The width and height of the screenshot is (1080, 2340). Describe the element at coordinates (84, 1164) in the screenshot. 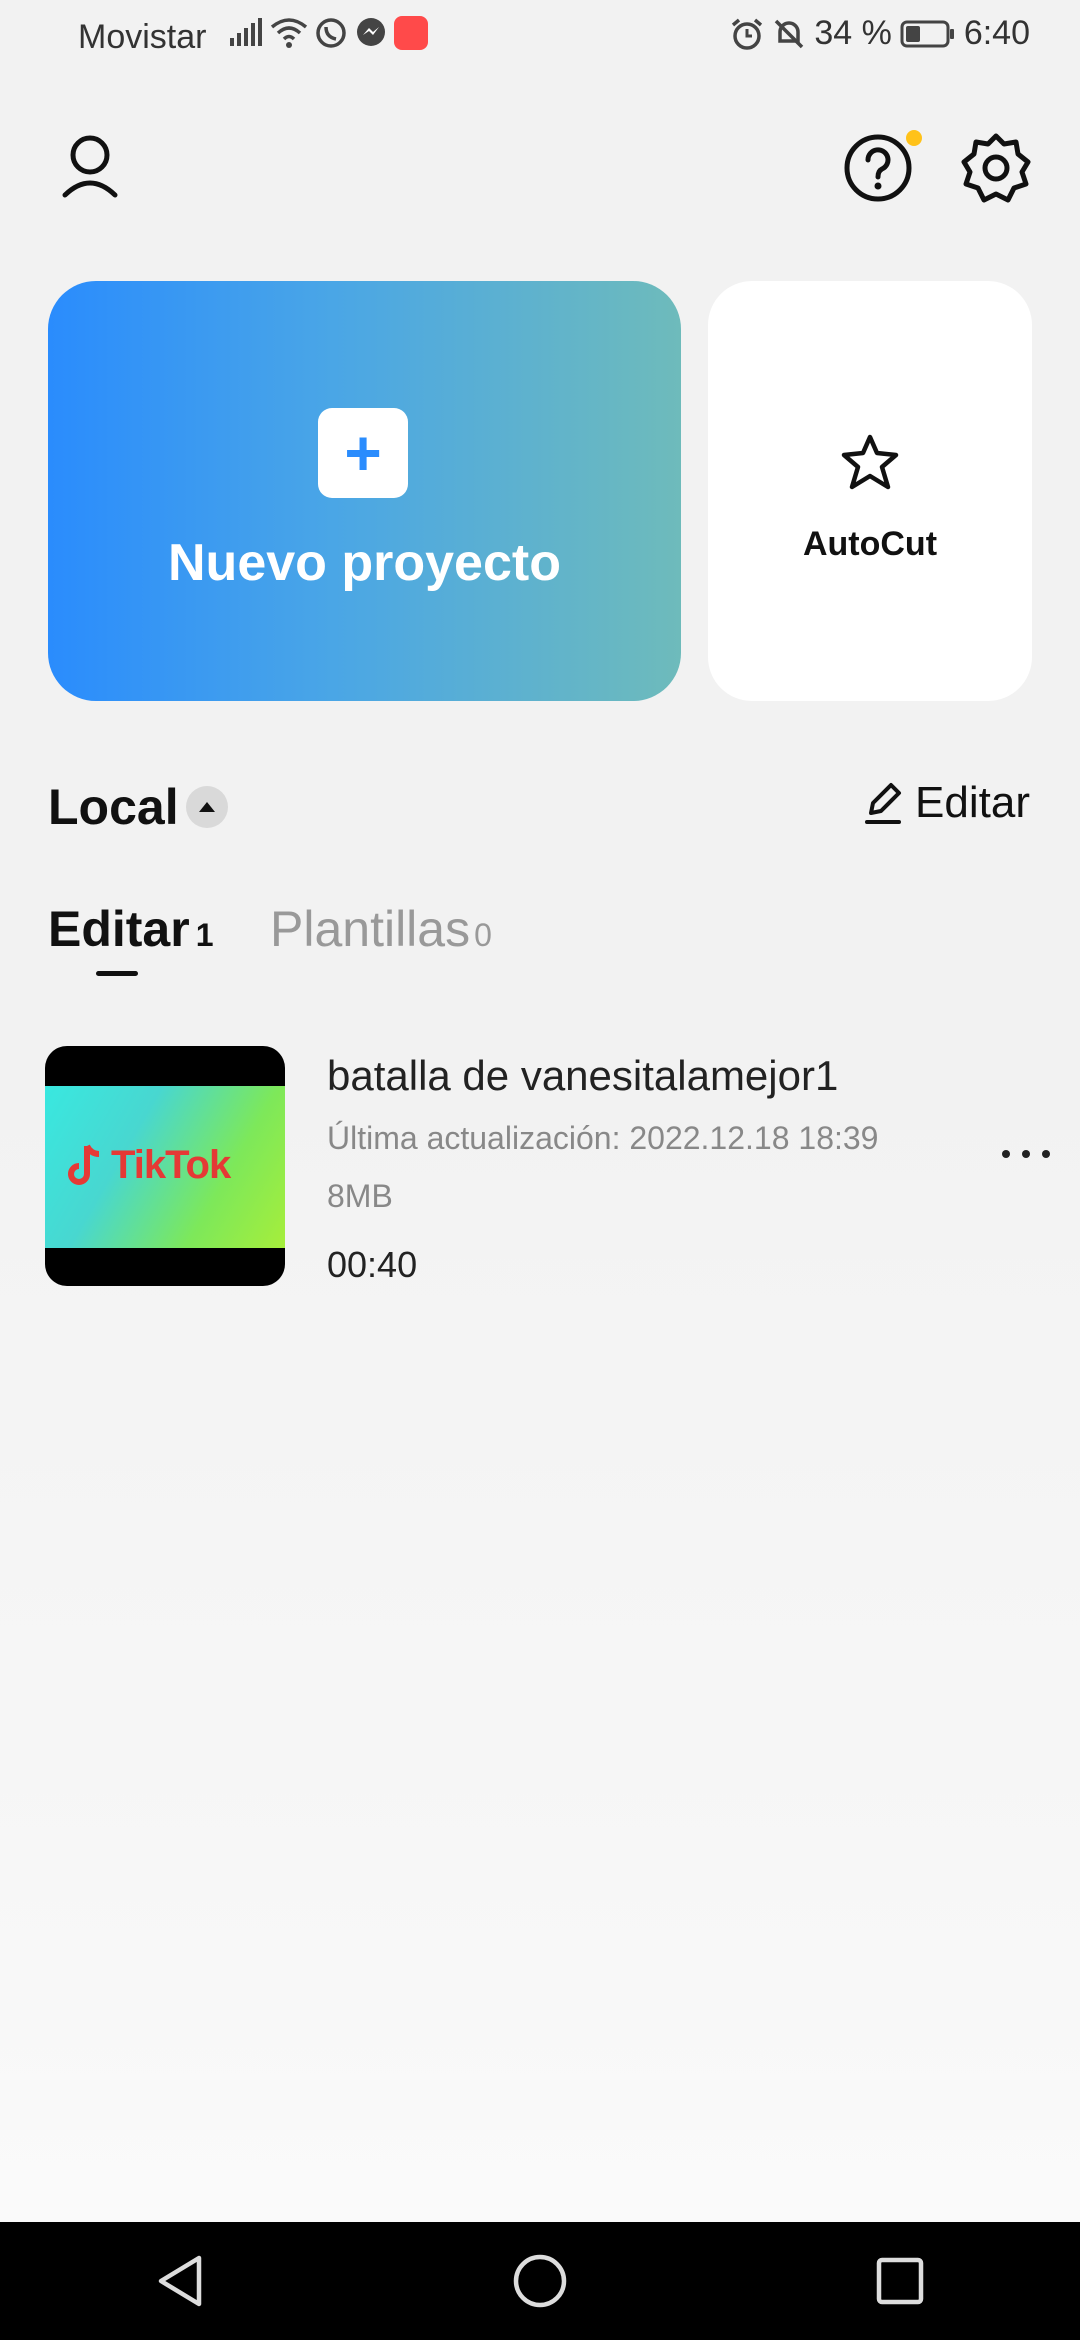

I see `tiktok-note-icon` at that location.